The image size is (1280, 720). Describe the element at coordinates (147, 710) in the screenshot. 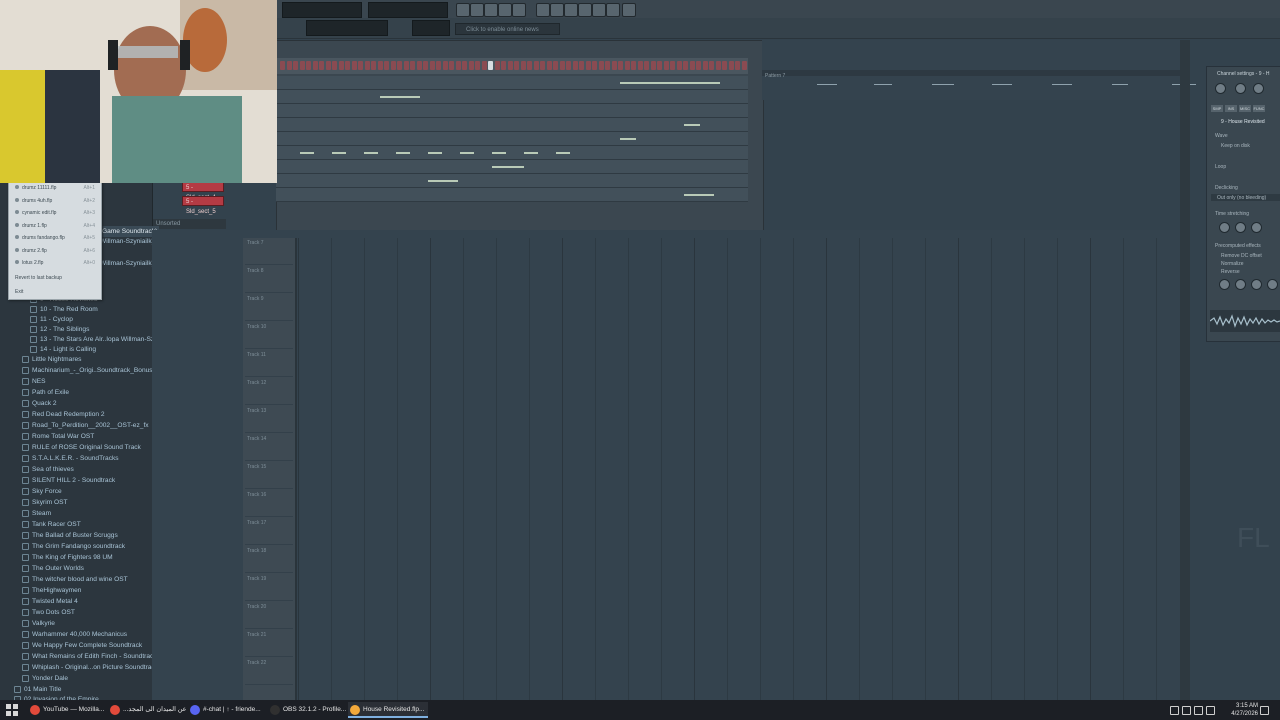

I see `taskbar-app-button: ...عن الميدان الى المجد` at that location.